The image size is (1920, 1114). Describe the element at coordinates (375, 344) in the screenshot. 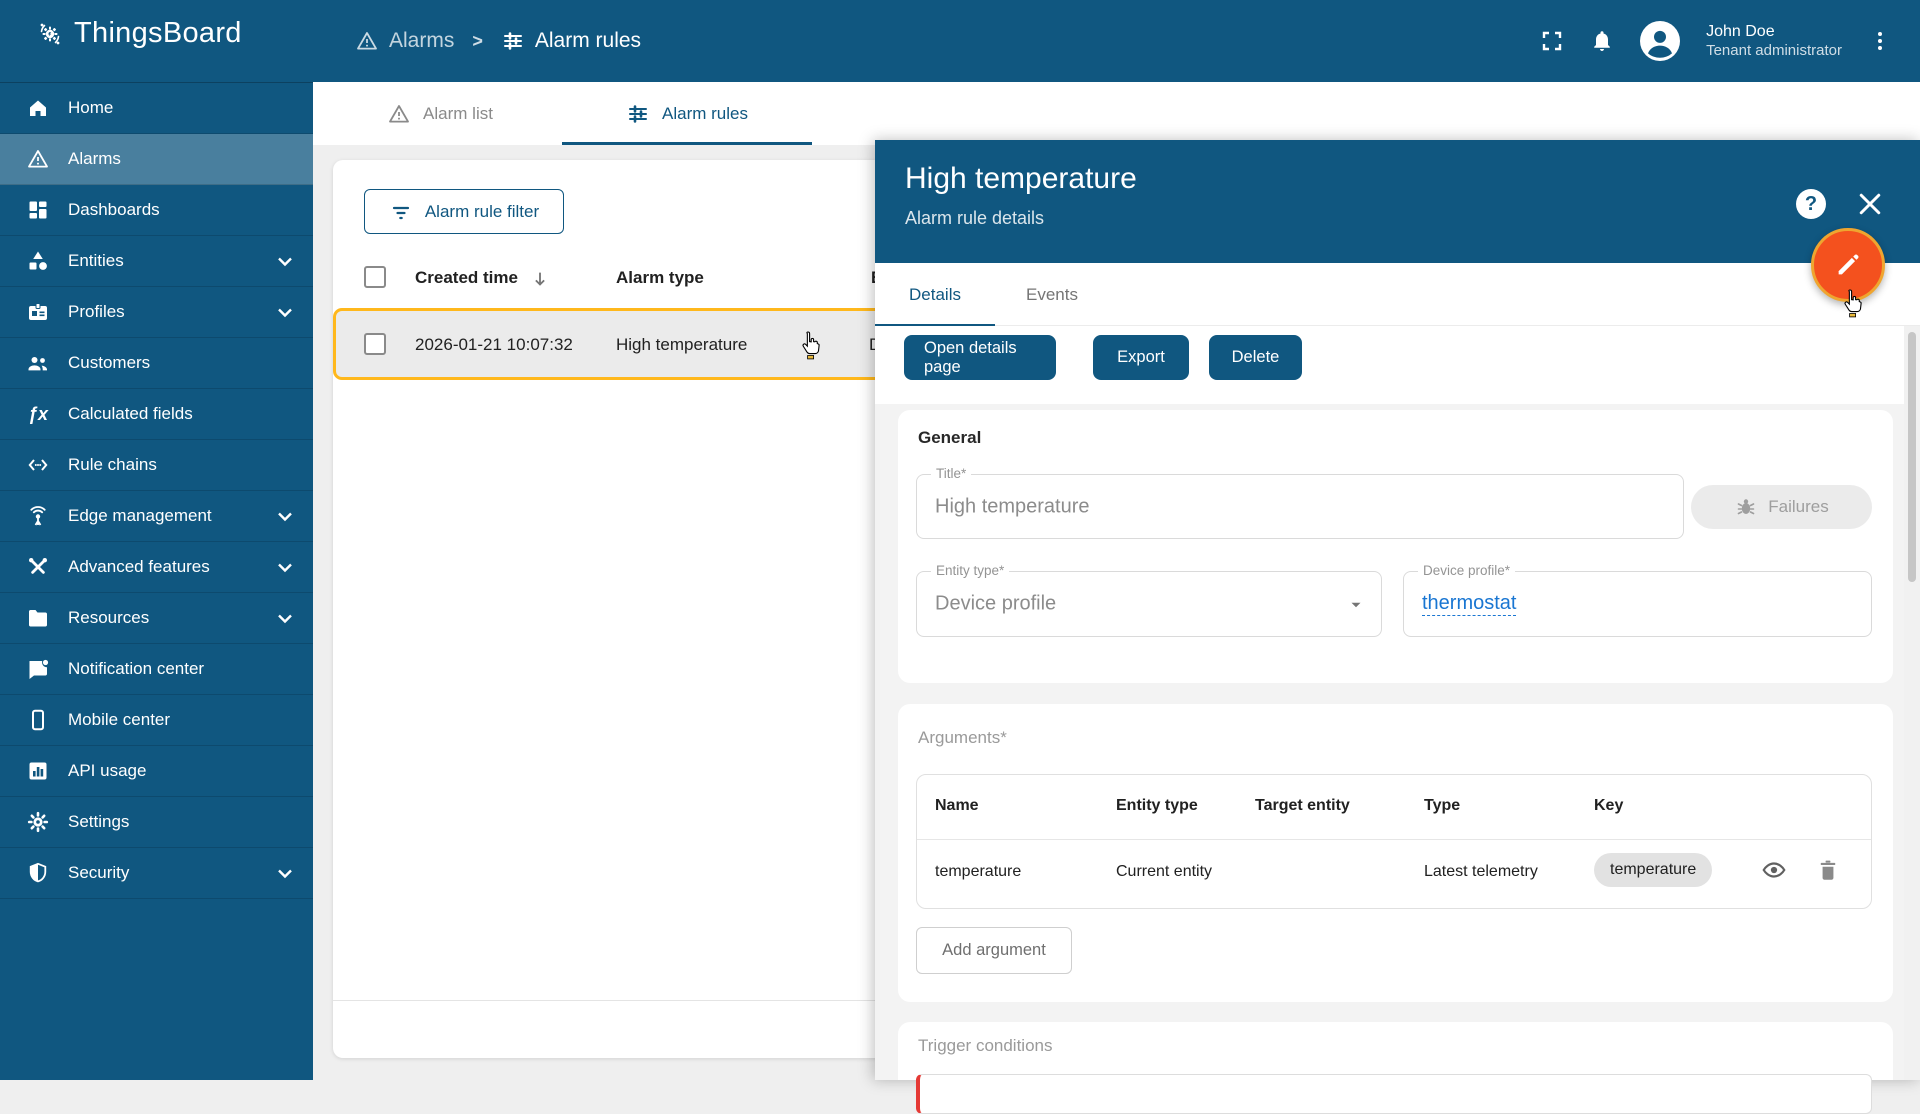

I see `row-checkbox` at that location.